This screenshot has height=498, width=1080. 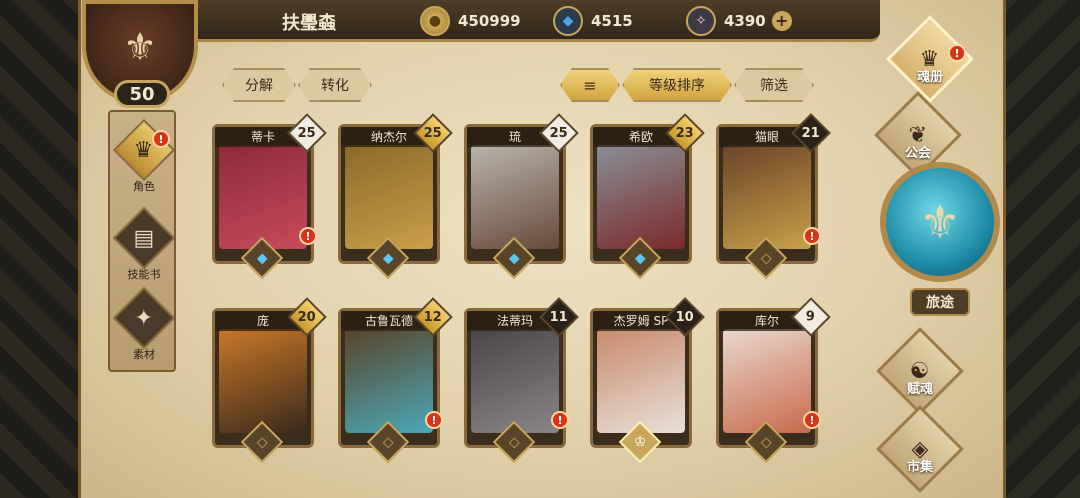 I want to click on market-nav: ◈ 市集, so click(x=920, y=451).